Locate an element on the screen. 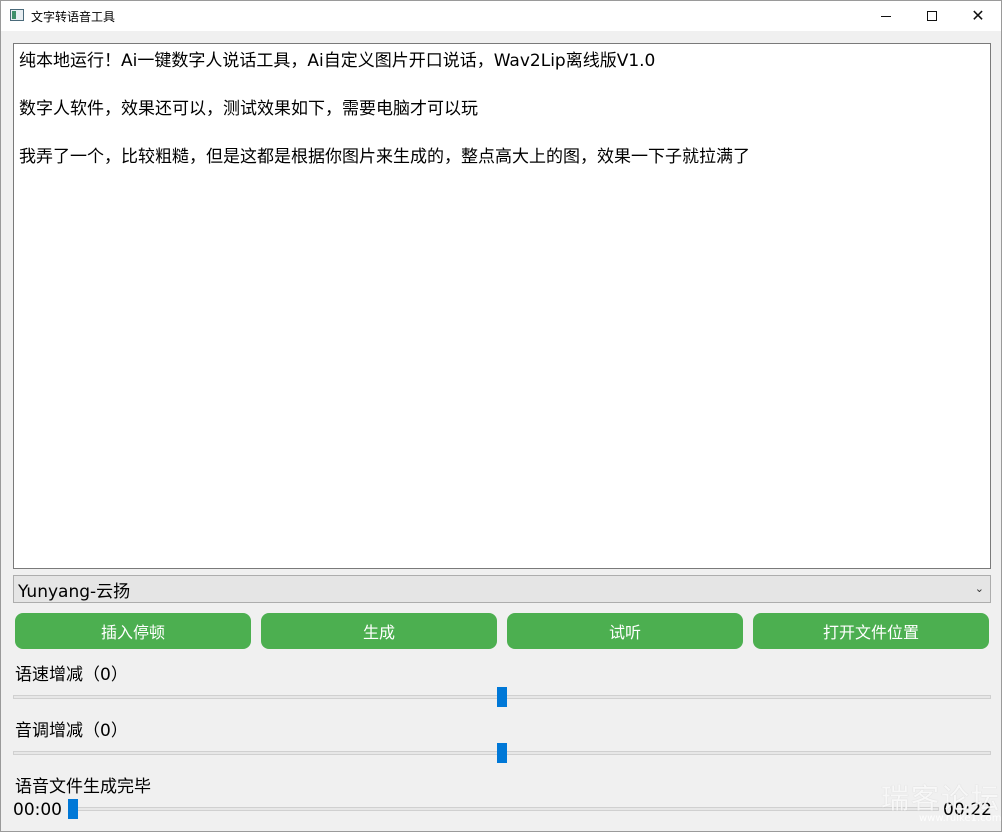 This screenshot has height=832, width=1002. app-icon is located at coordinates (17, 15).